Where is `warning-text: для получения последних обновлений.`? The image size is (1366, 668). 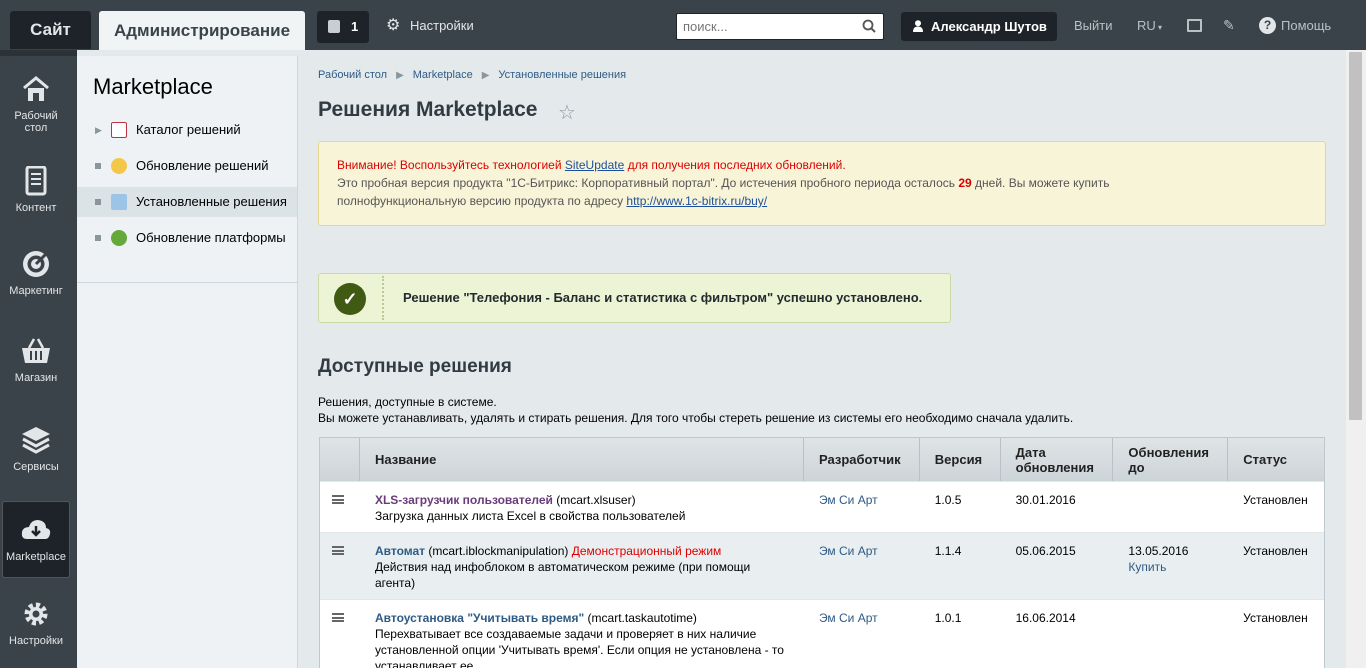
warning-text: для получения последних обновлений. is located at coordinates (735, 165).